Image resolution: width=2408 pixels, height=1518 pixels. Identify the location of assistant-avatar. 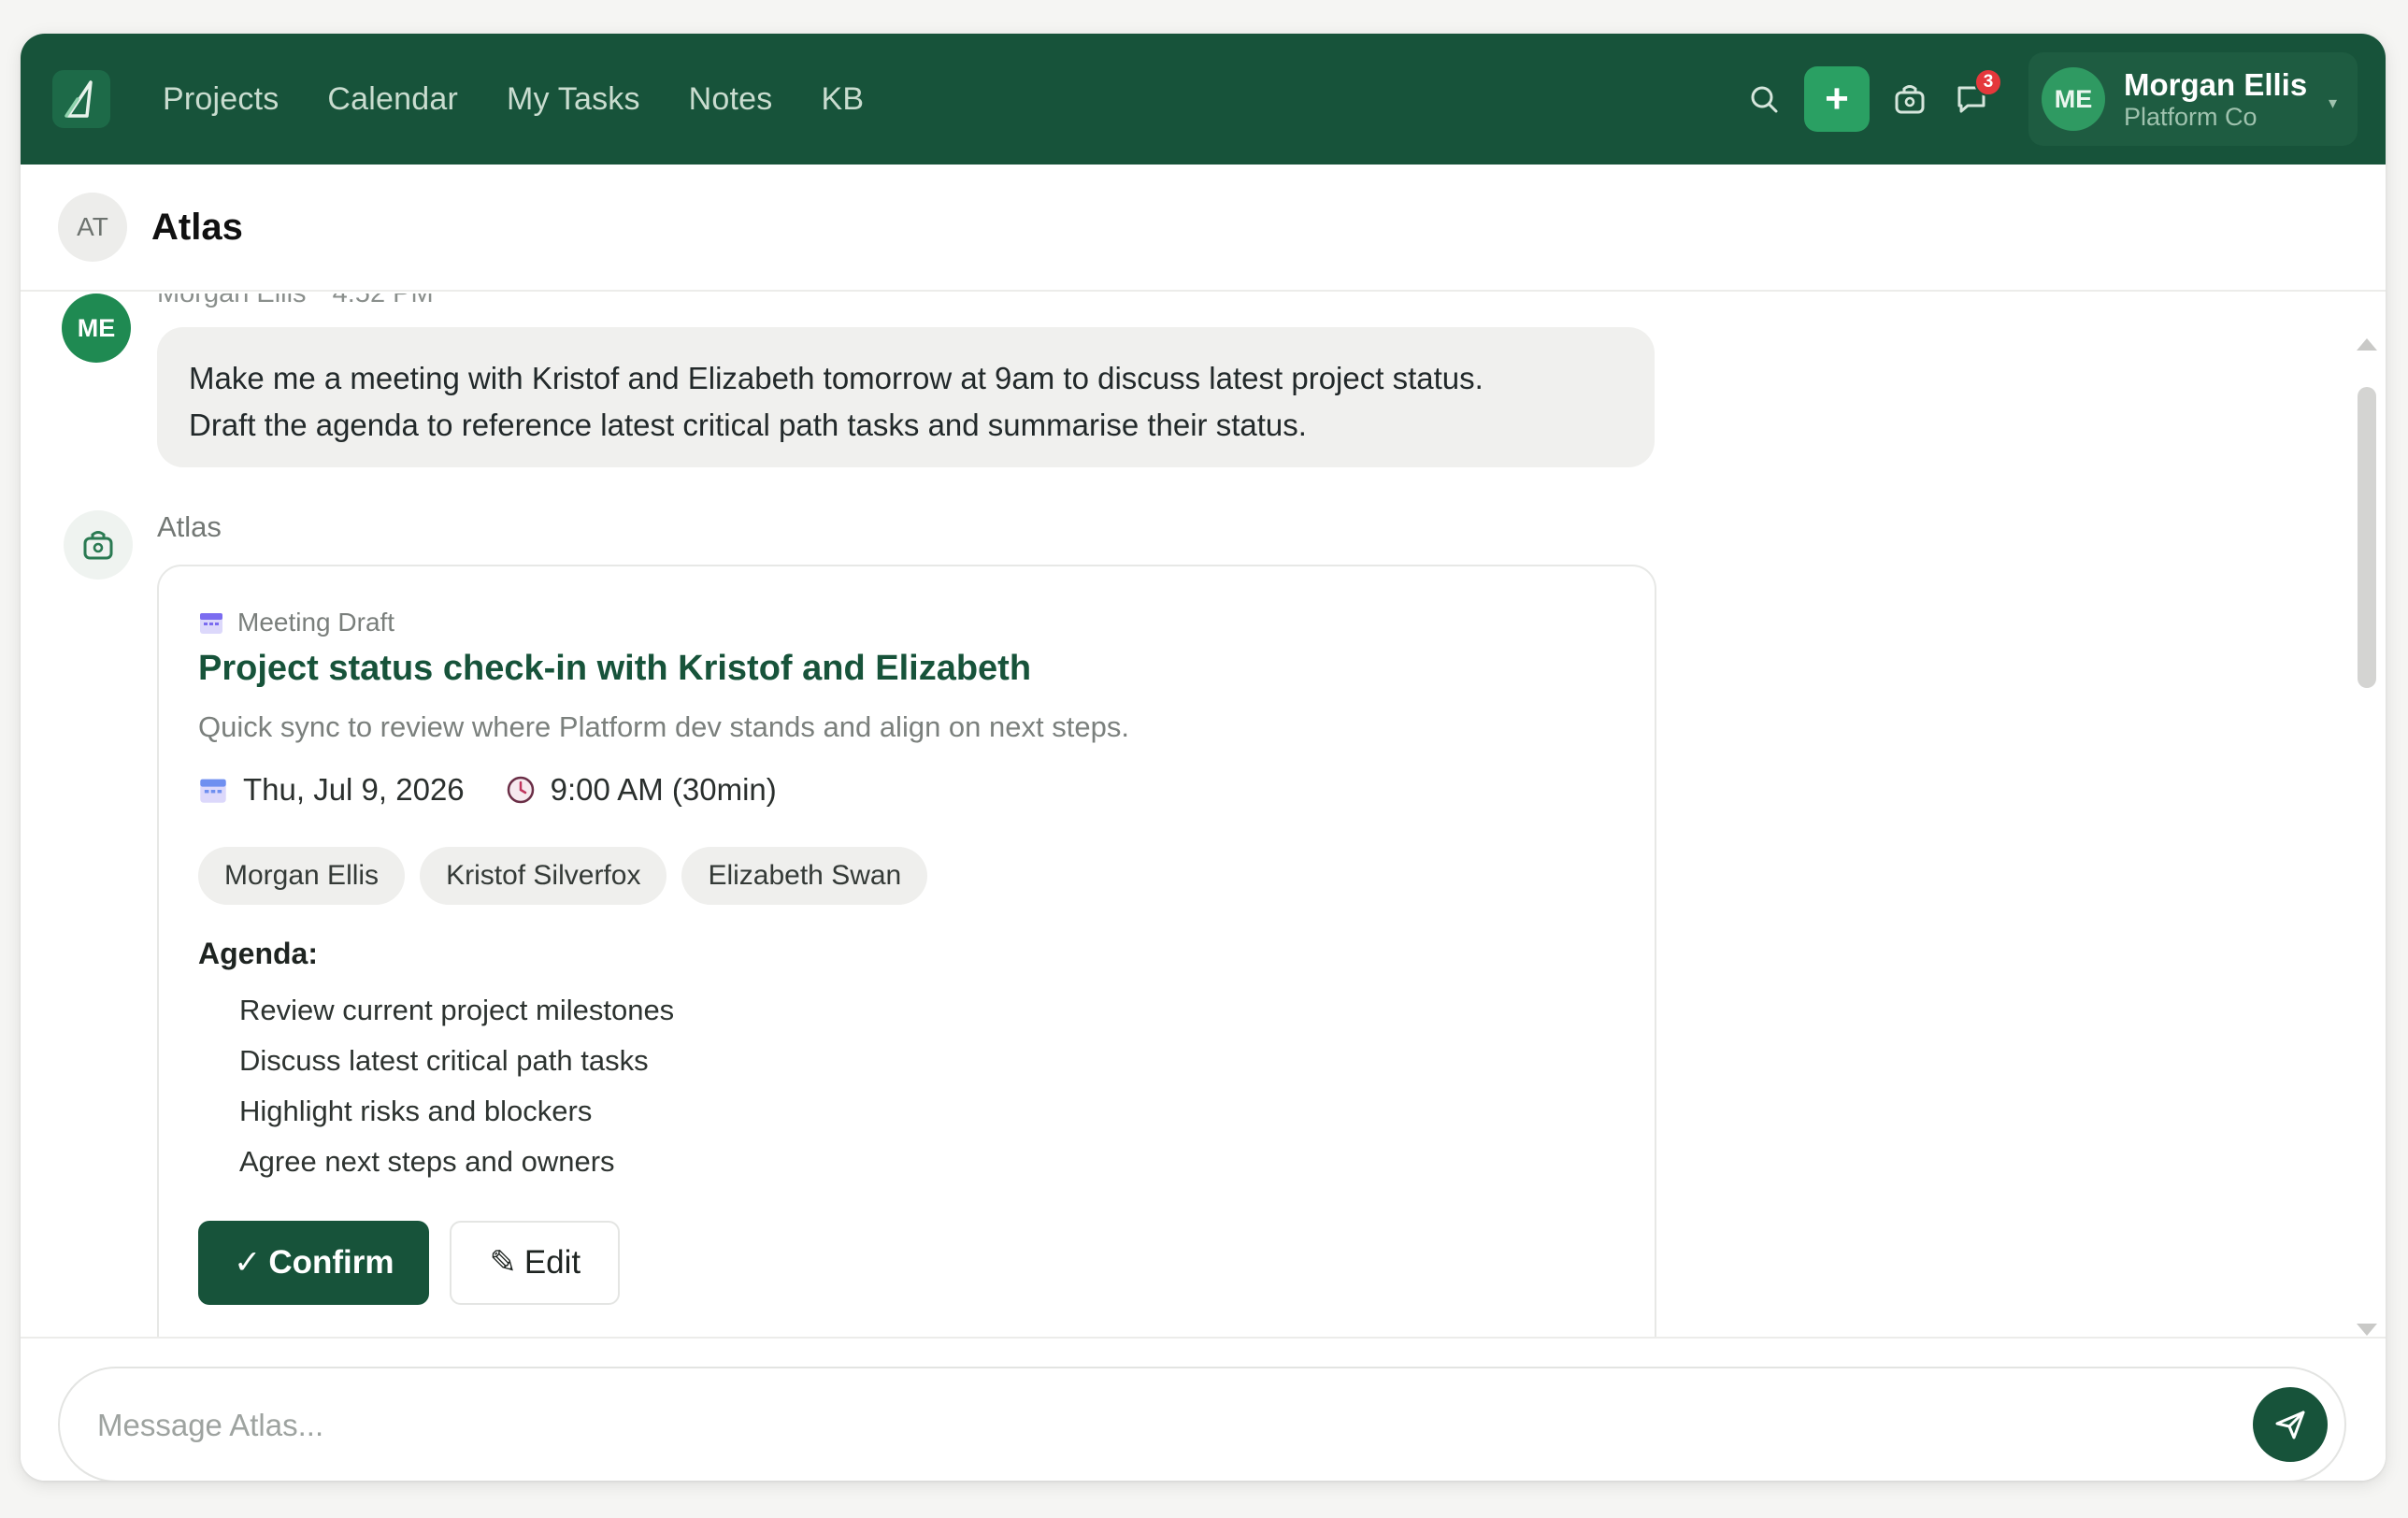
(98, 545).